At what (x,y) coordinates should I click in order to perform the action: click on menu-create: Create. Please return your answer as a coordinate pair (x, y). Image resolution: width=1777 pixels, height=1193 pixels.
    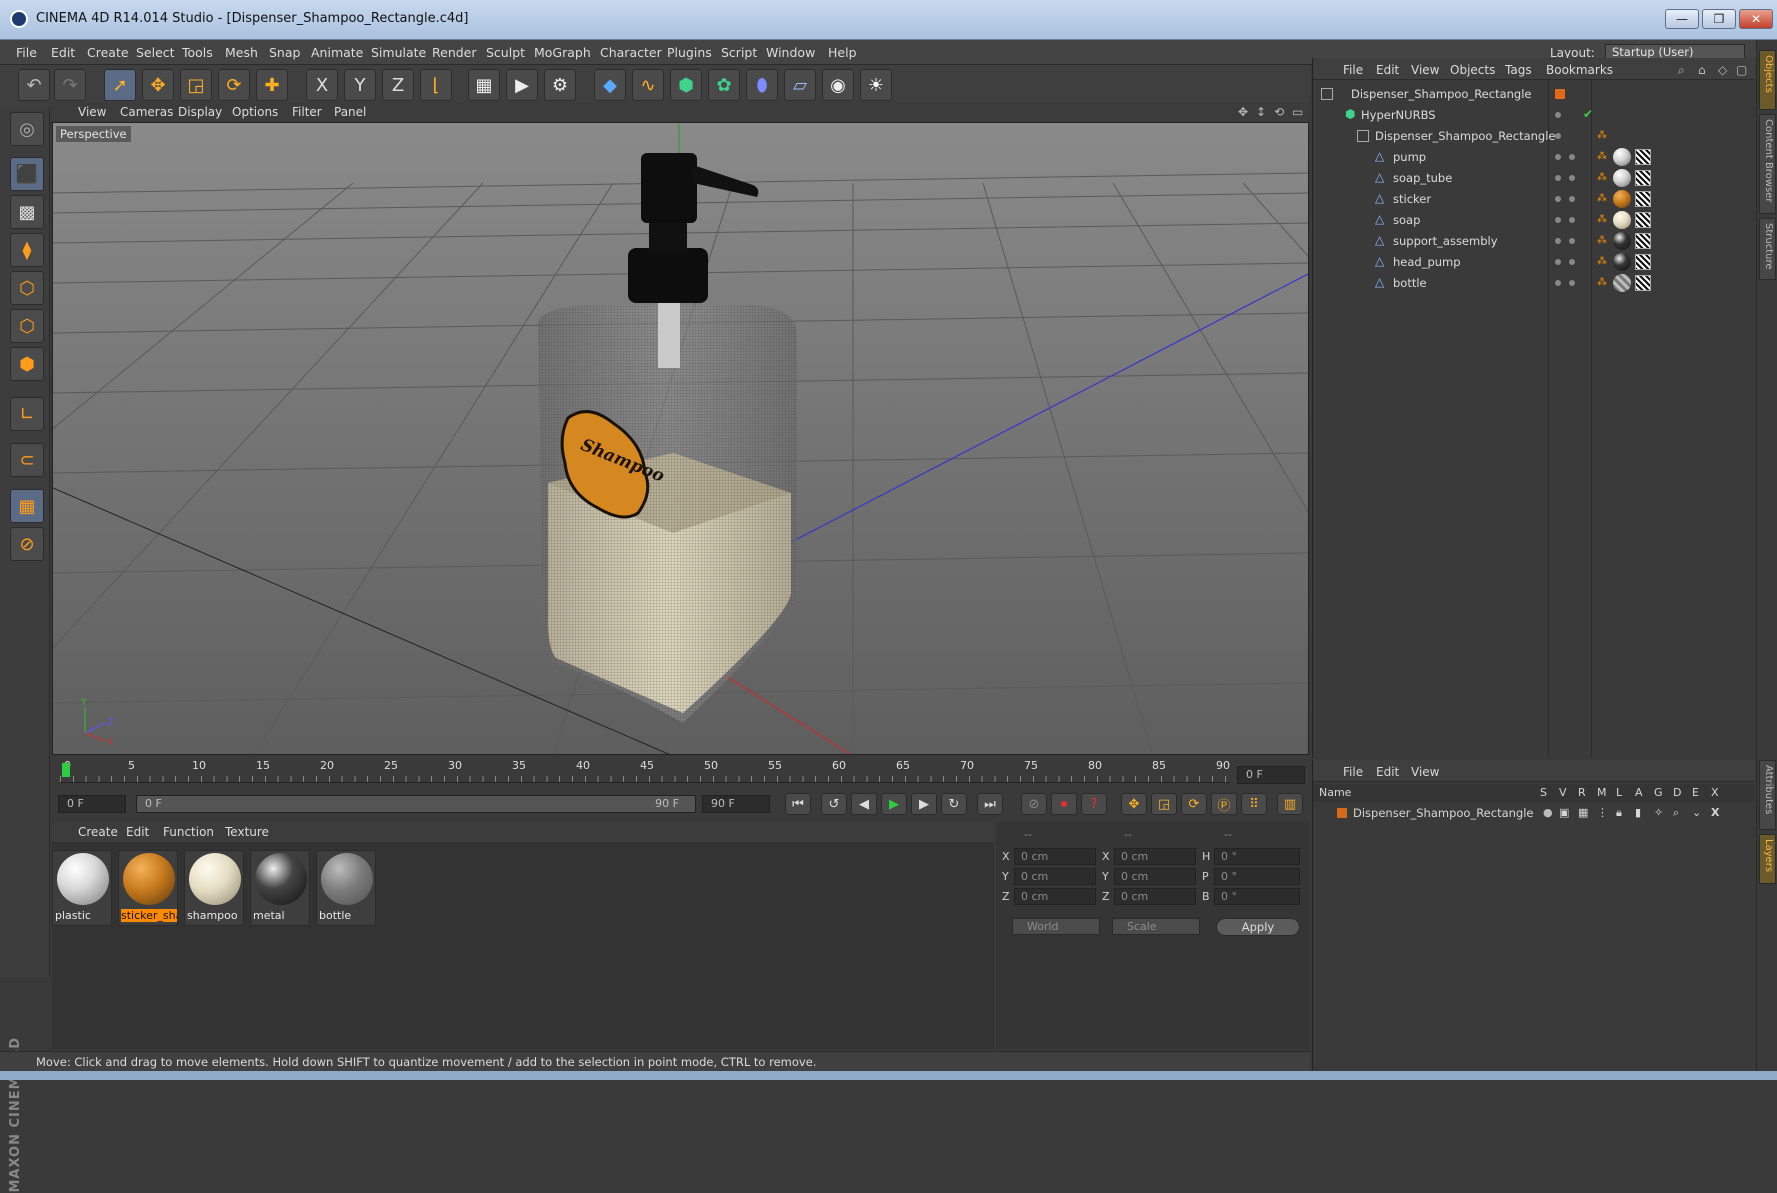
    Looking at the image, I should click on (108, 52).